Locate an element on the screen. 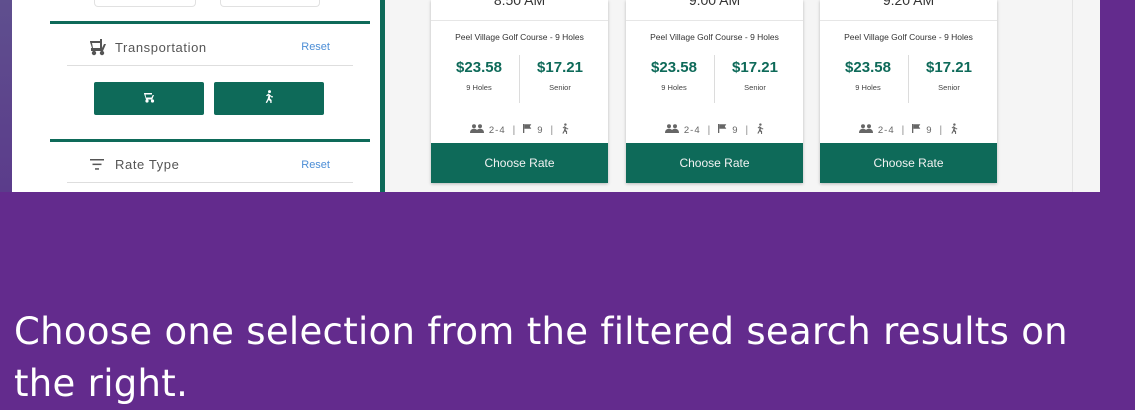 Image resolution: width=1135 pixels, height=410 pixels. screen-right-edge is located at coordinates (1117, 96).